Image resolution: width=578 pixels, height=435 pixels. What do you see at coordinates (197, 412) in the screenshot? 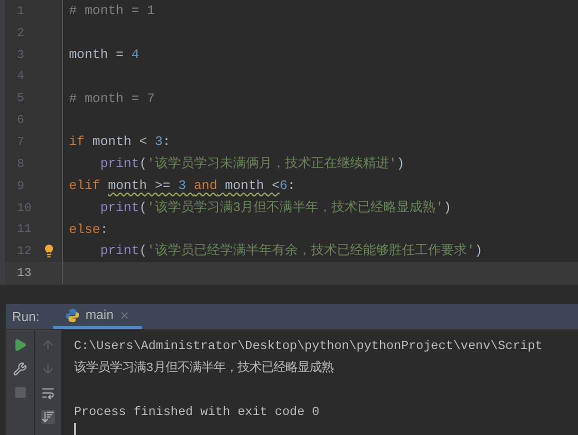
I see `exit-message: Process finished with exit code 0` at bounding box center [197, 412].